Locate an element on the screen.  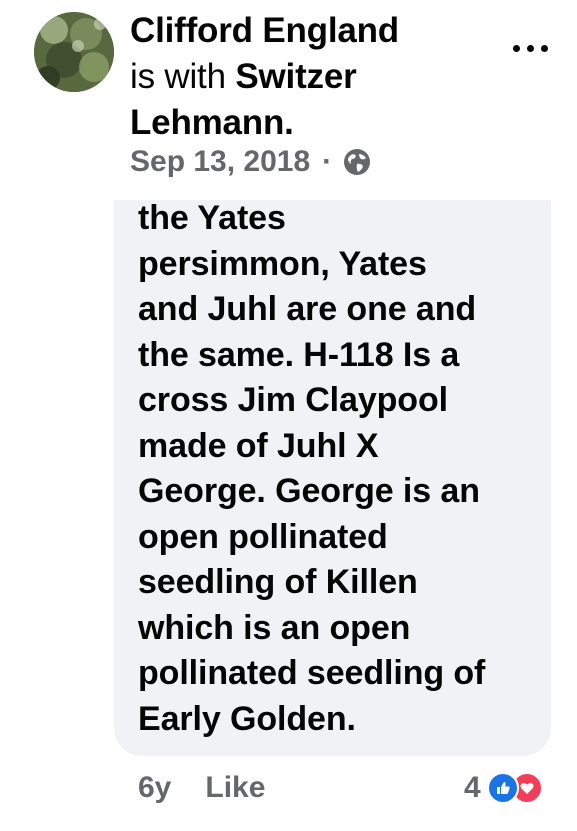
like-reaction-icon is located at coordinates (502, 788).